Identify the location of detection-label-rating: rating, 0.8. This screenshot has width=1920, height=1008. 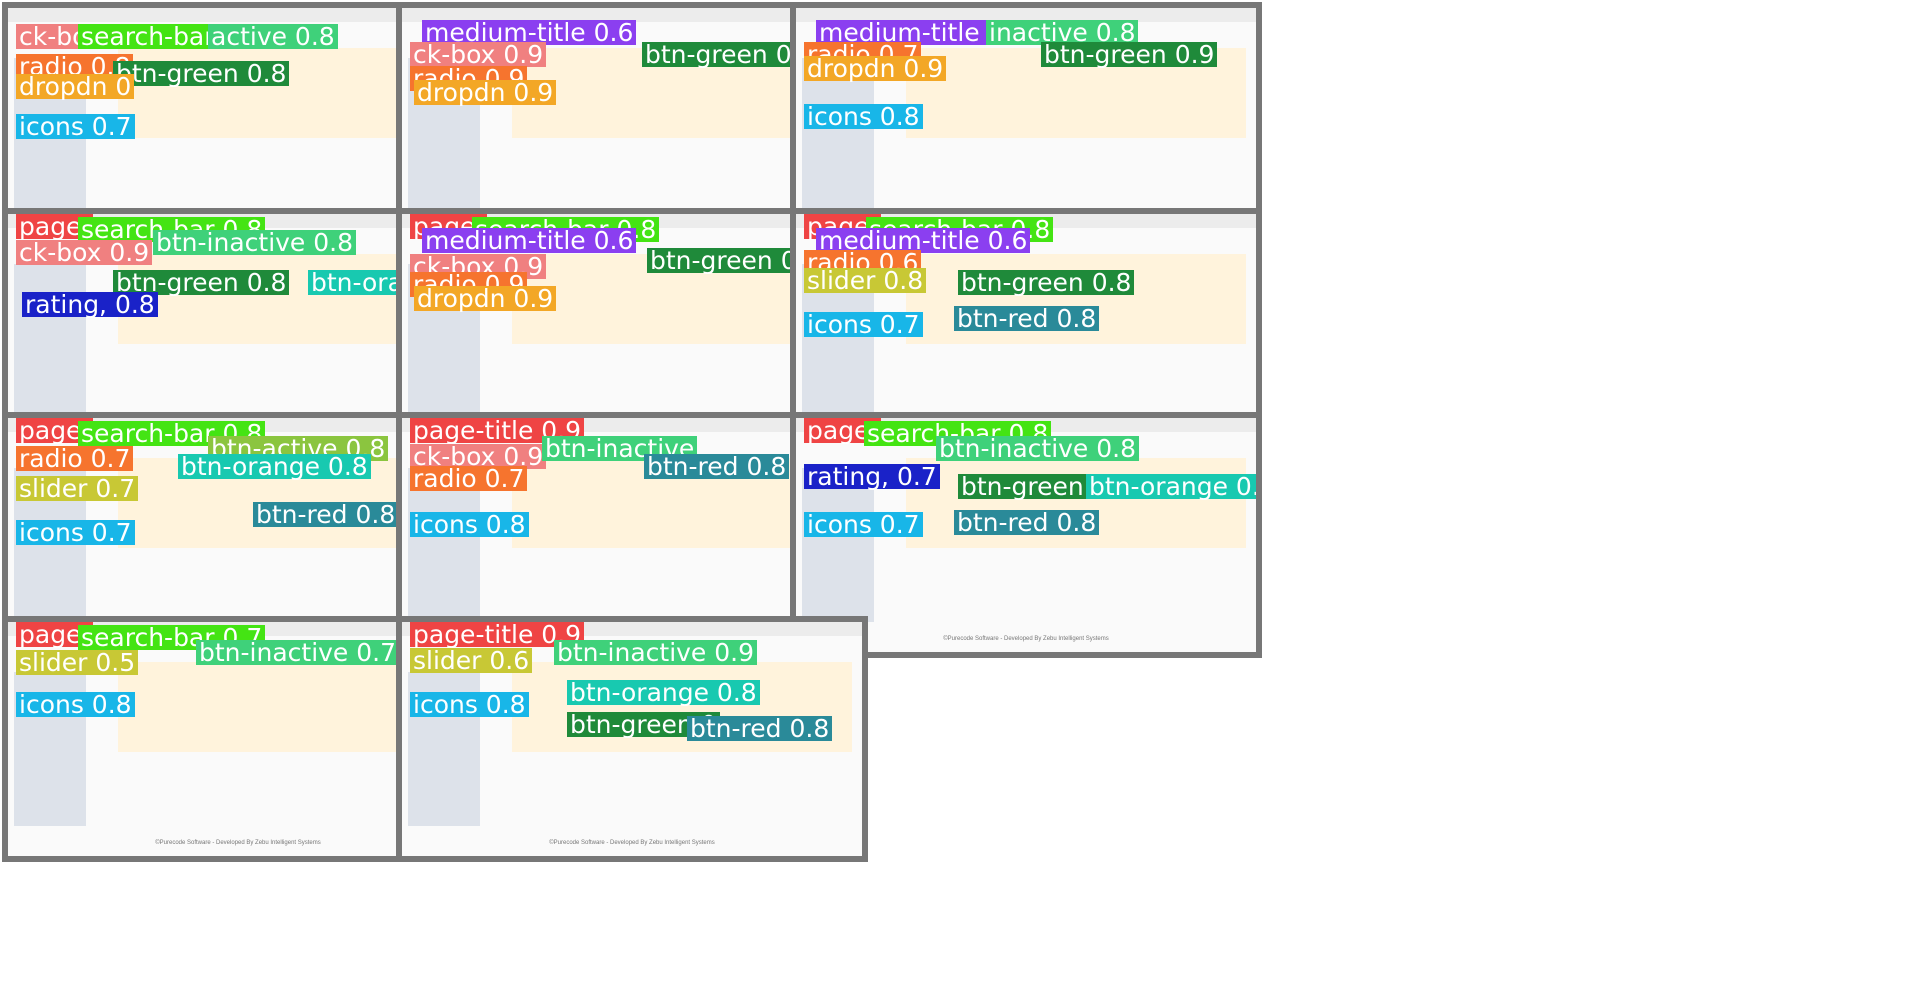
(90, 304).